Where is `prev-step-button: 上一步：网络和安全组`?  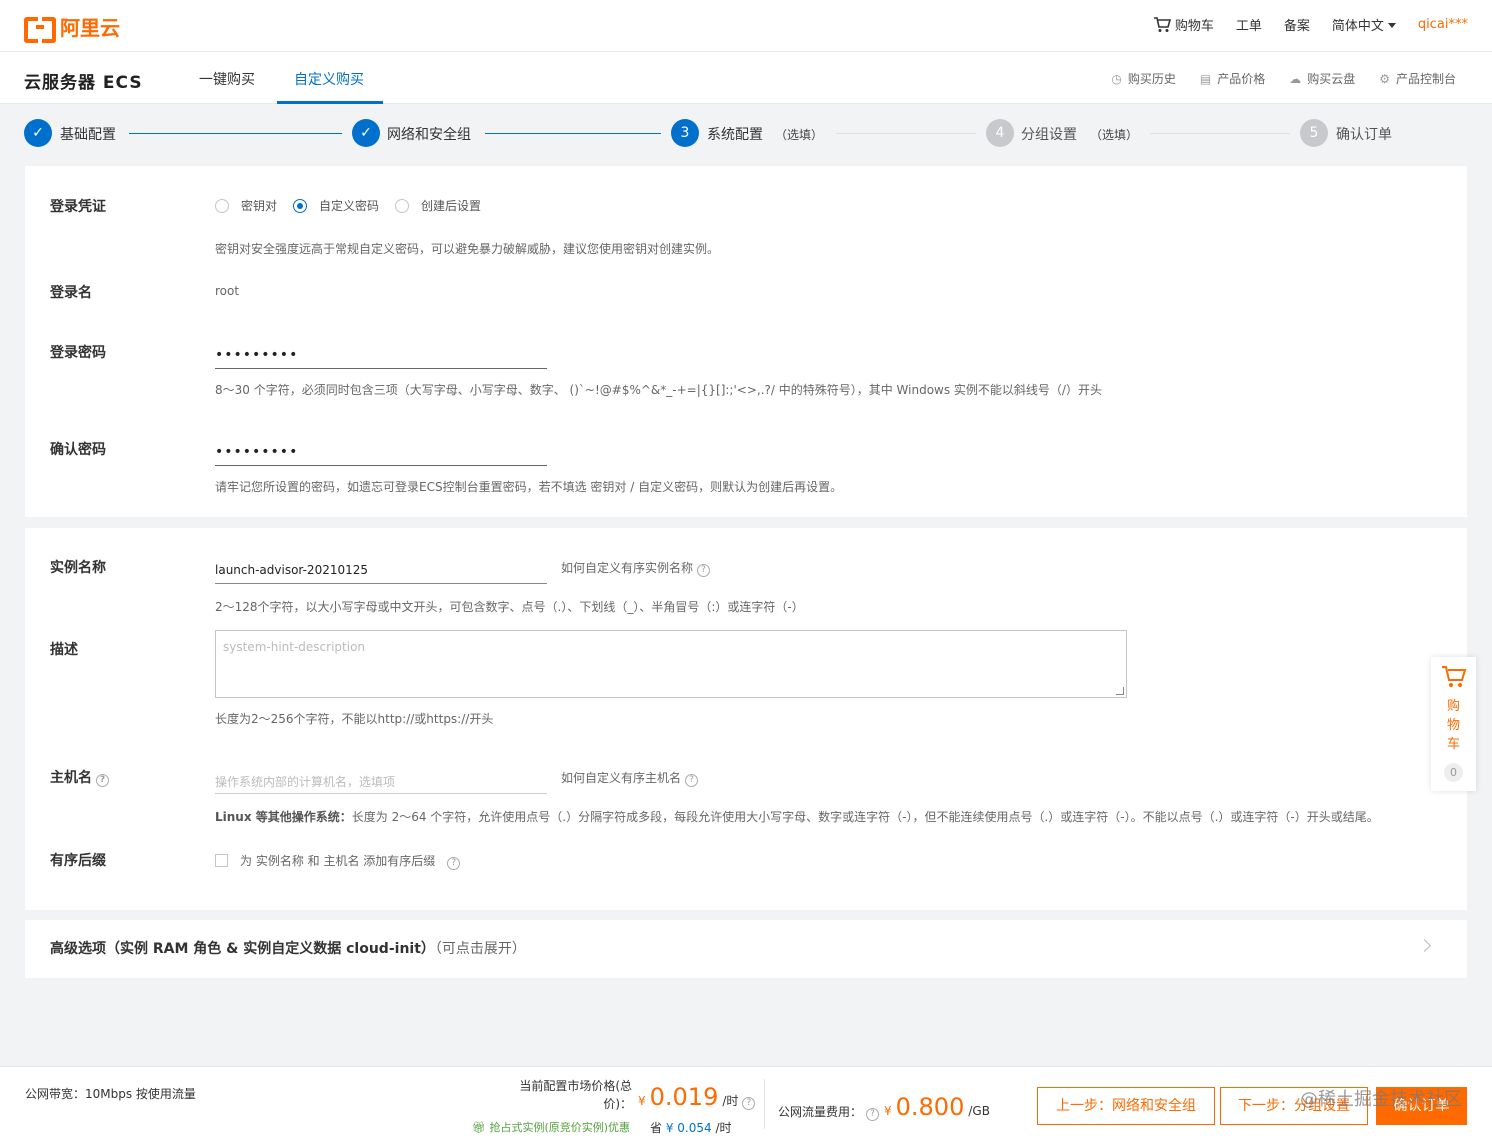 prev-step-button: 上一步：网络和安全组 is located at coordinates (1126, 1106).